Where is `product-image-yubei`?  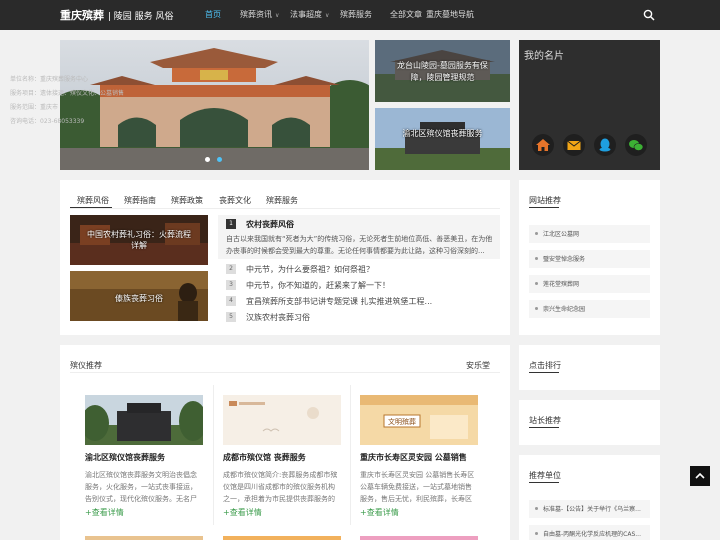
product-image-yubei is located at coordinates (144, 420).